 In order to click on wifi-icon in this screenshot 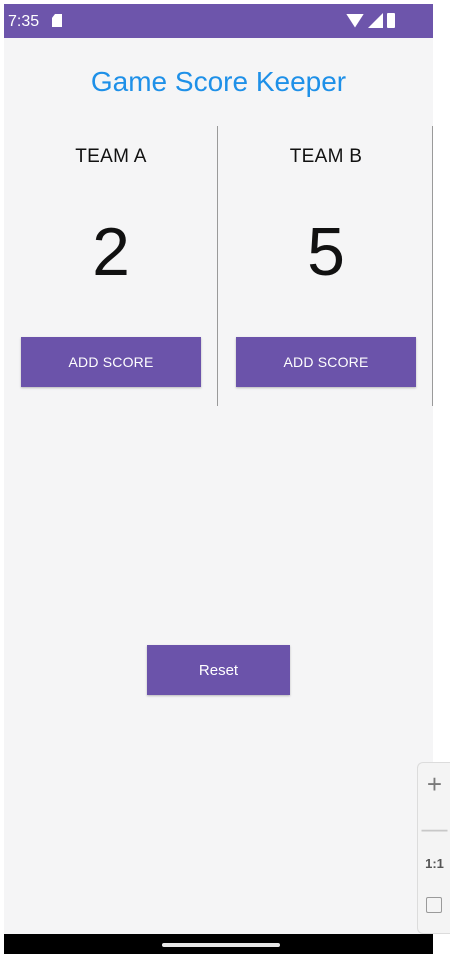, I will do `click(355, 20)`.